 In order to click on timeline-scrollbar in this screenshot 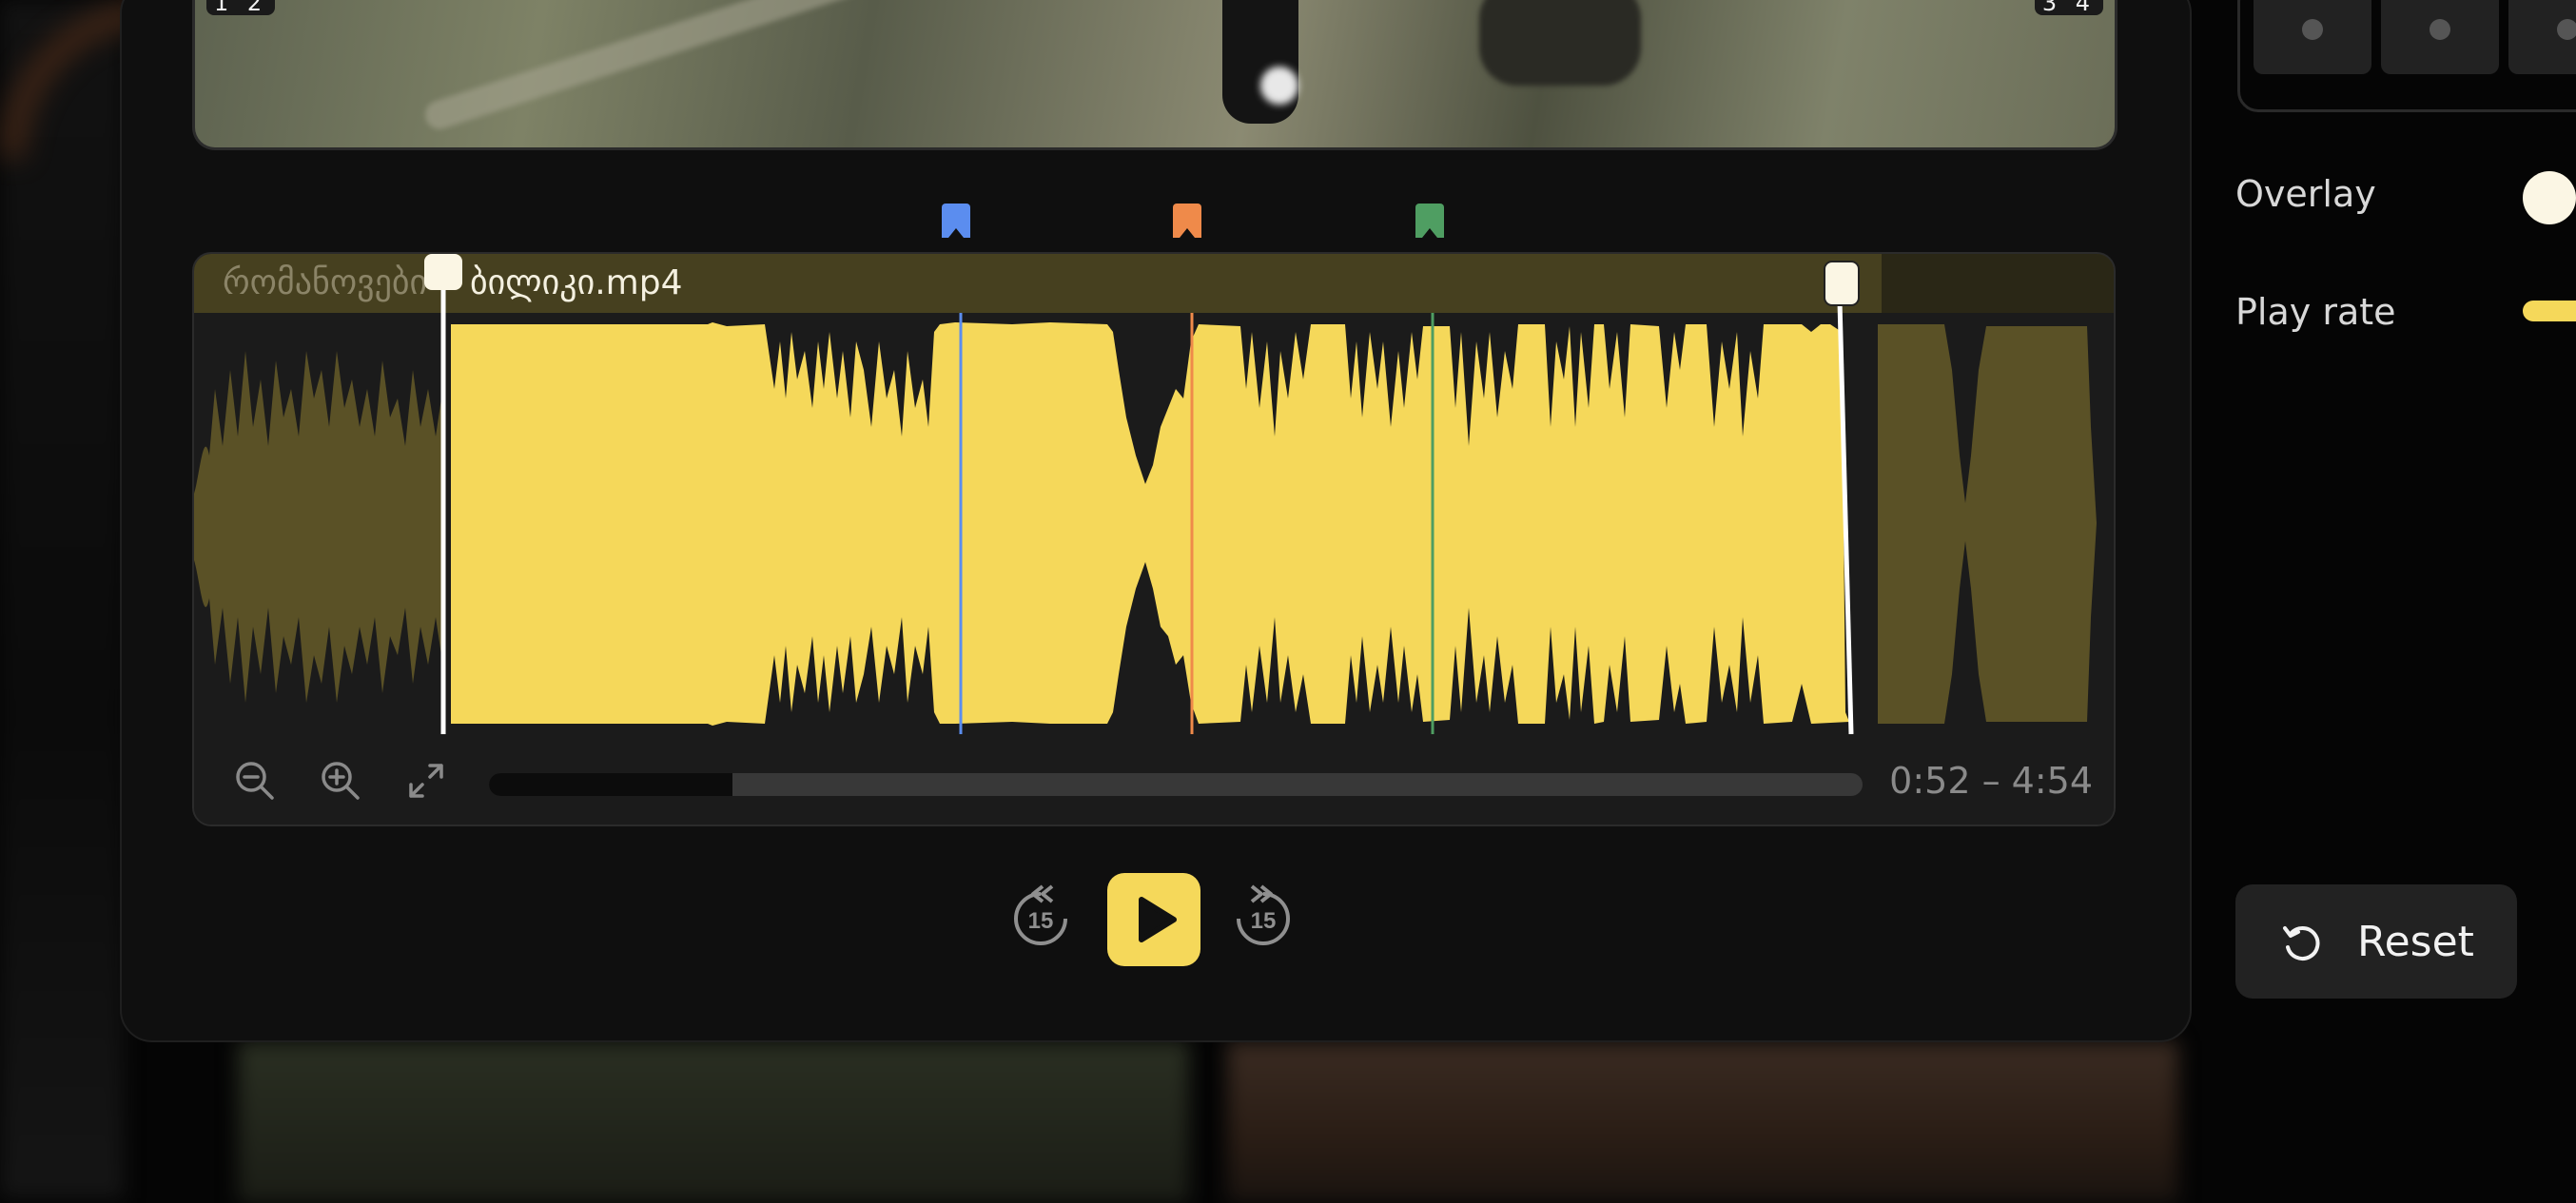, I will do `click(1176, 784)`.